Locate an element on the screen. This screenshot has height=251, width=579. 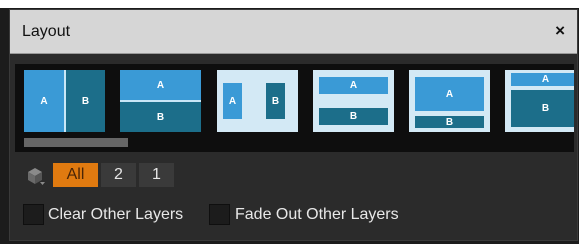
filter-2-button: 2 is located at coordinates (118, 175).